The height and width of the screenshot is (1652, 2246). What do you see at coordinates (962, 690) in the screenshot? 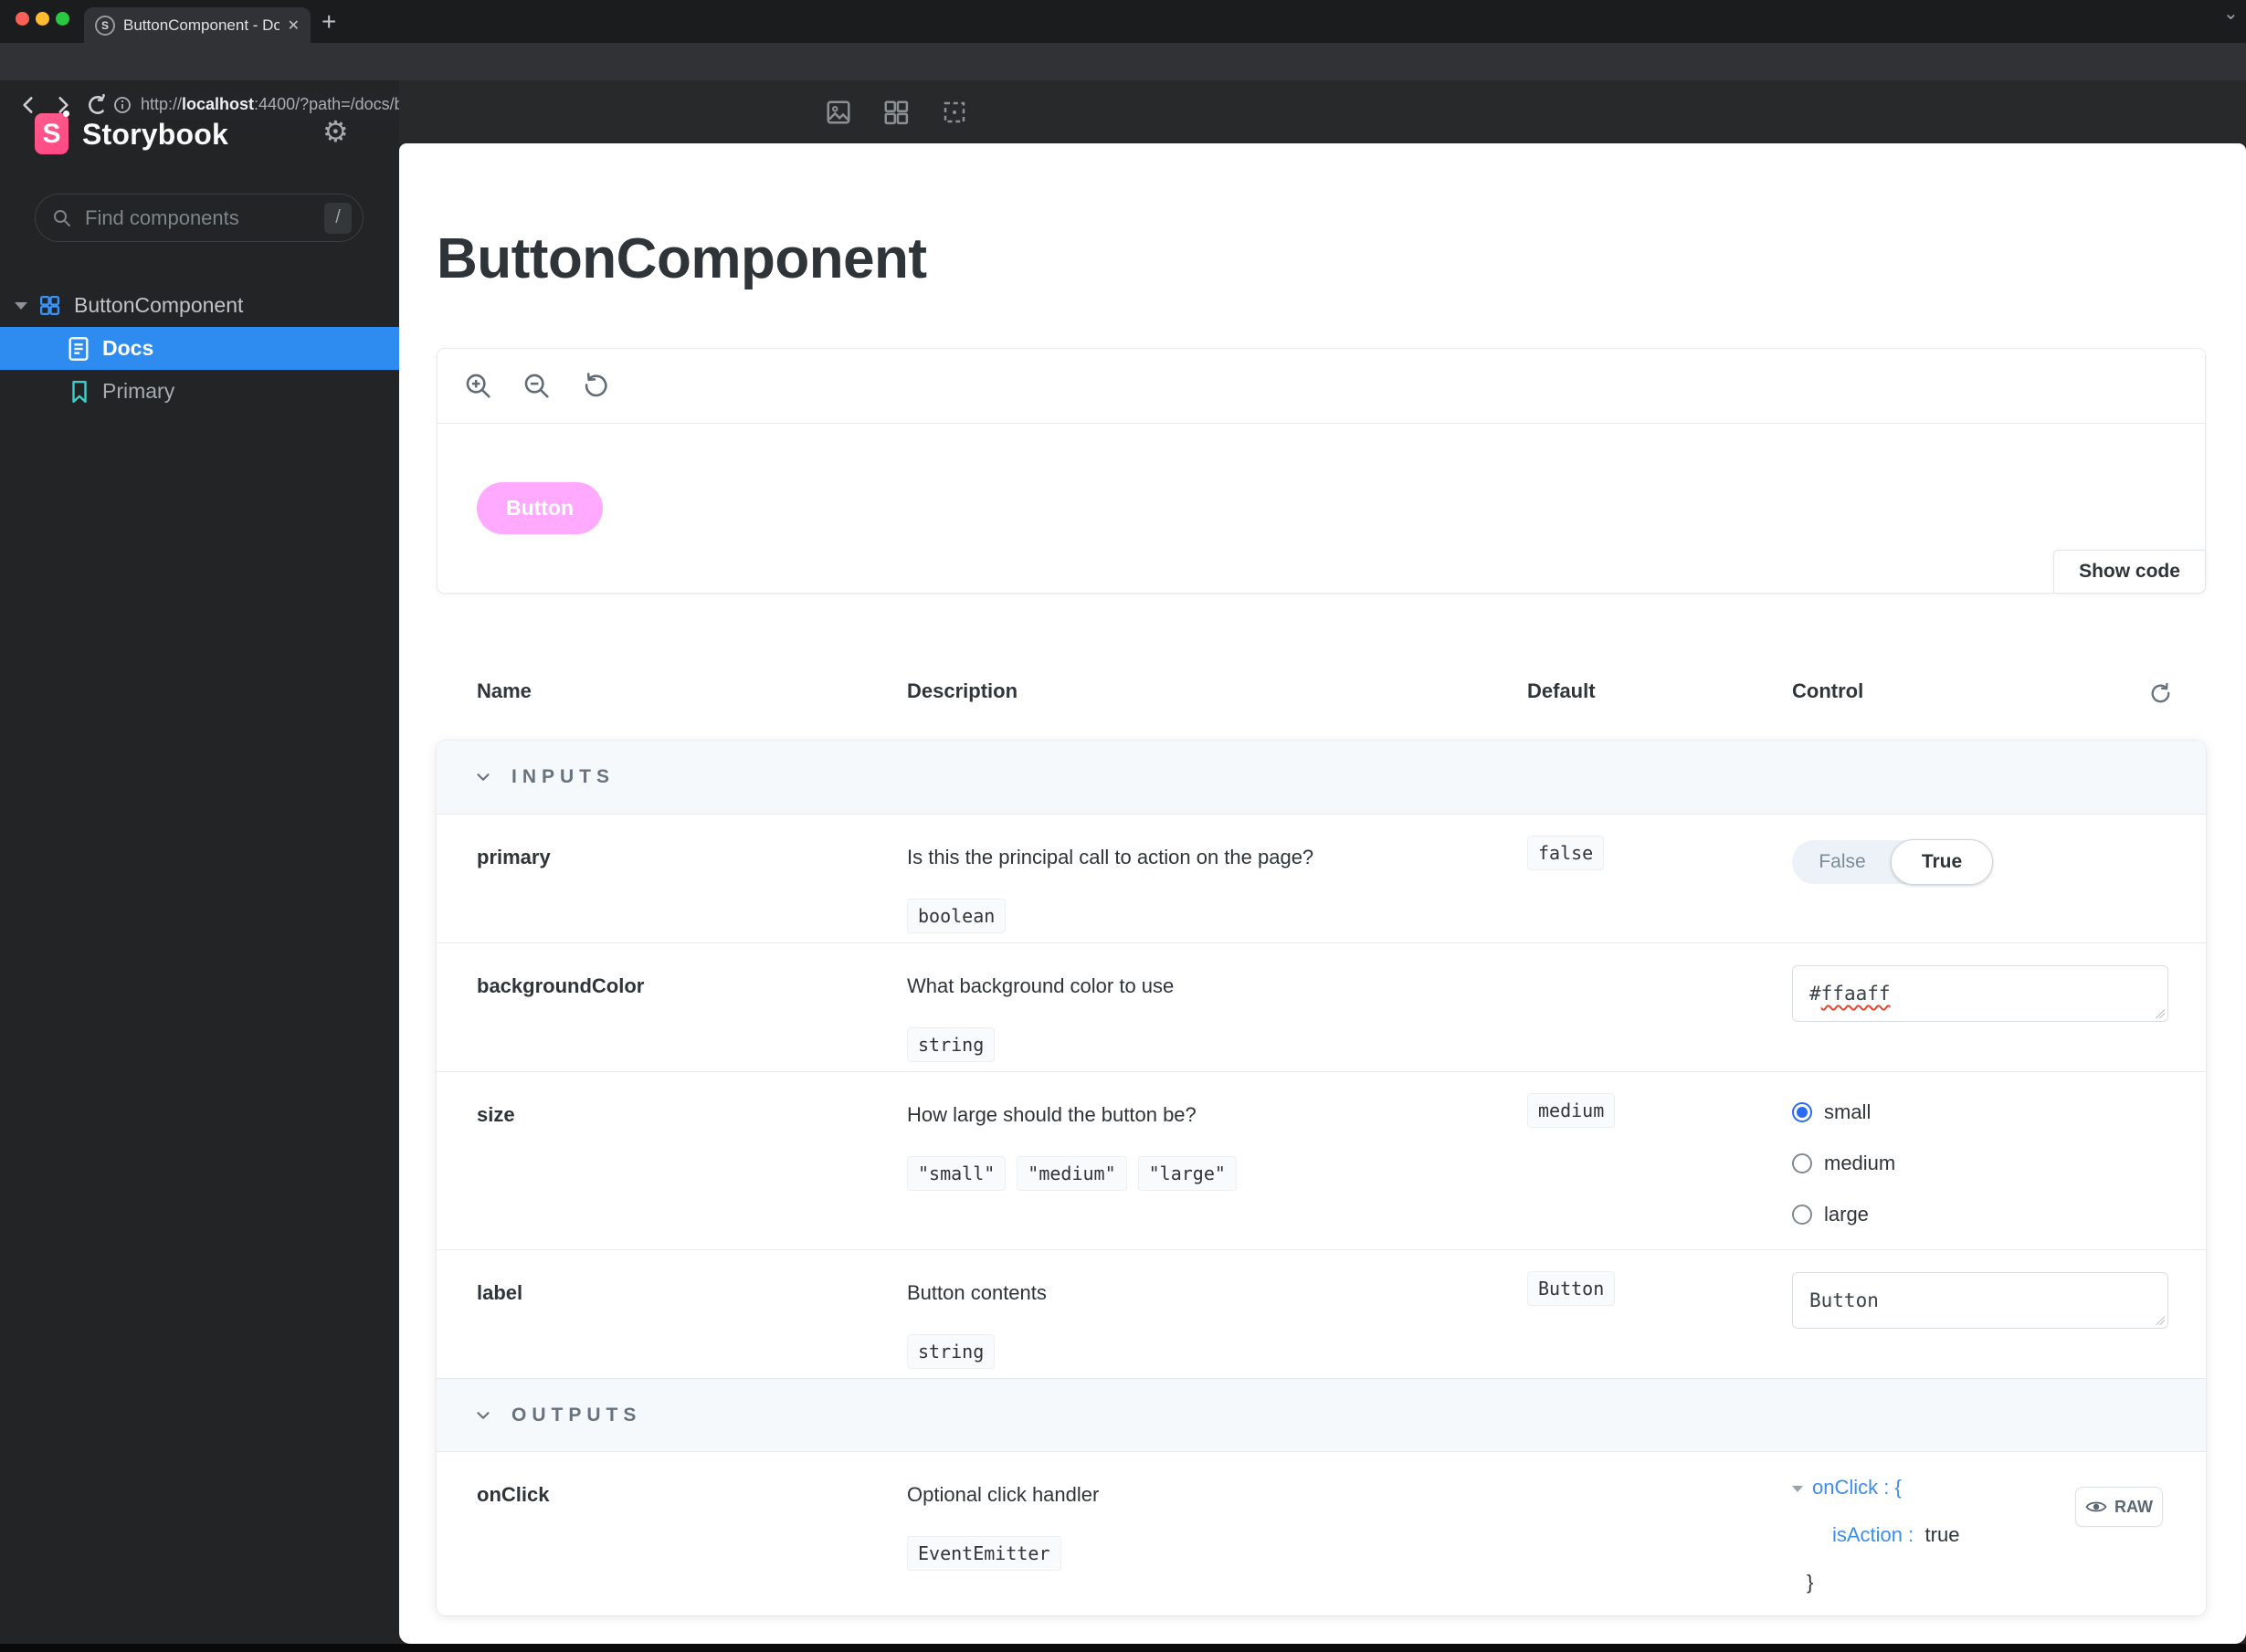
I see `column-header-description: Description` at bounding box center [962, 690].